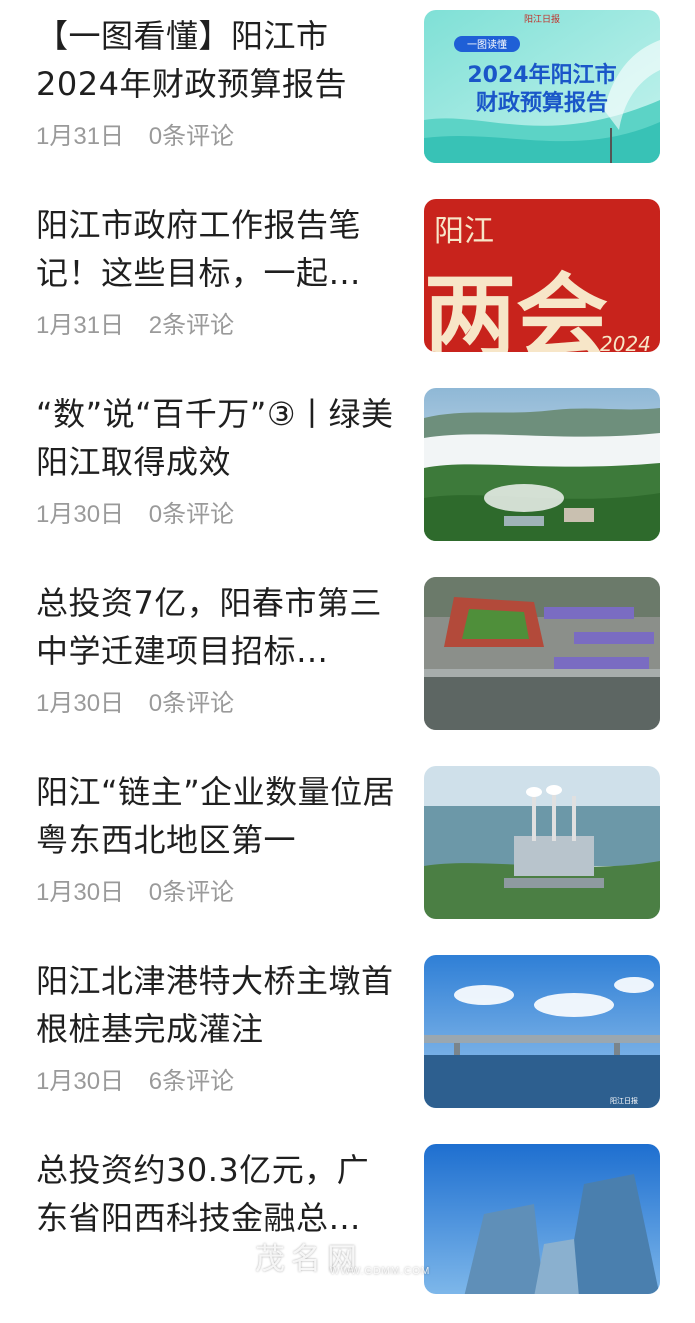 The width and height of the screenshot is (695, 1323). What do you see at coordinates (624, 1100) in the screenshot?
I see `thumb-credit: 阳江日报` at bounding box center [624, 1100].